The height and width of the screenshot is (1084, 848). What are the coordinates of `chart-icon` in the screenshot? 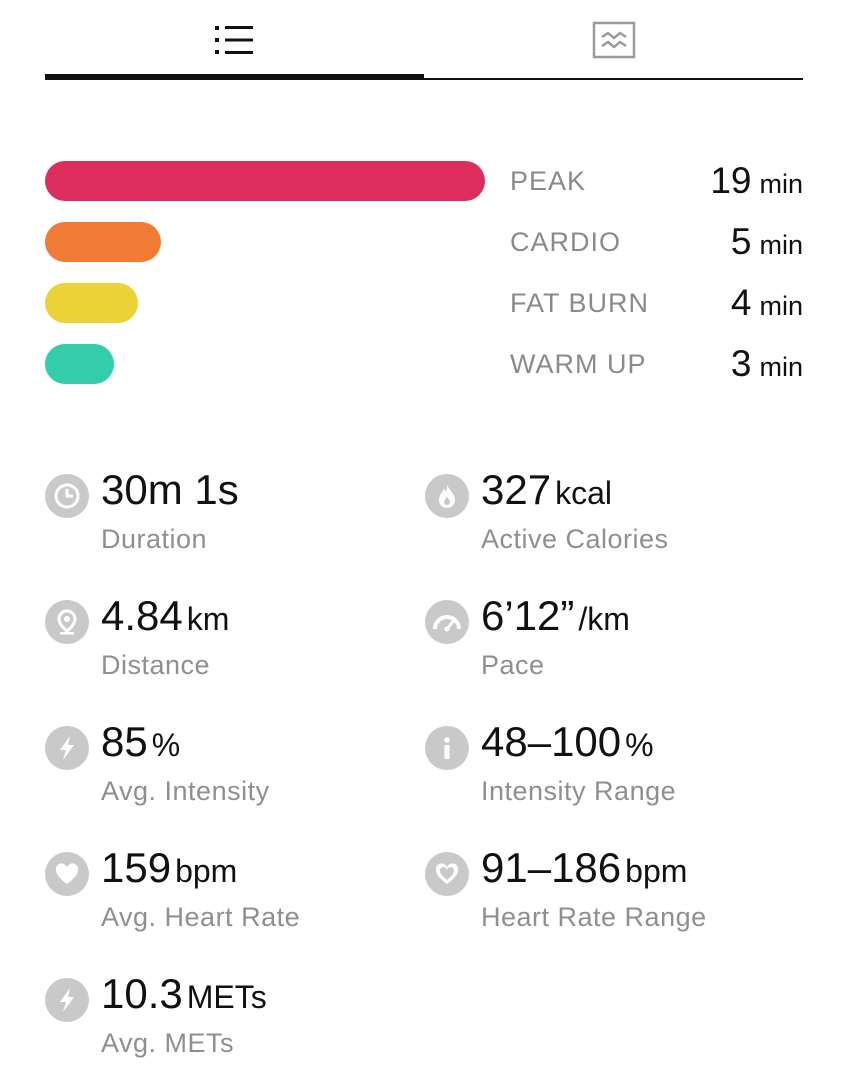 It's located at (613, 40).